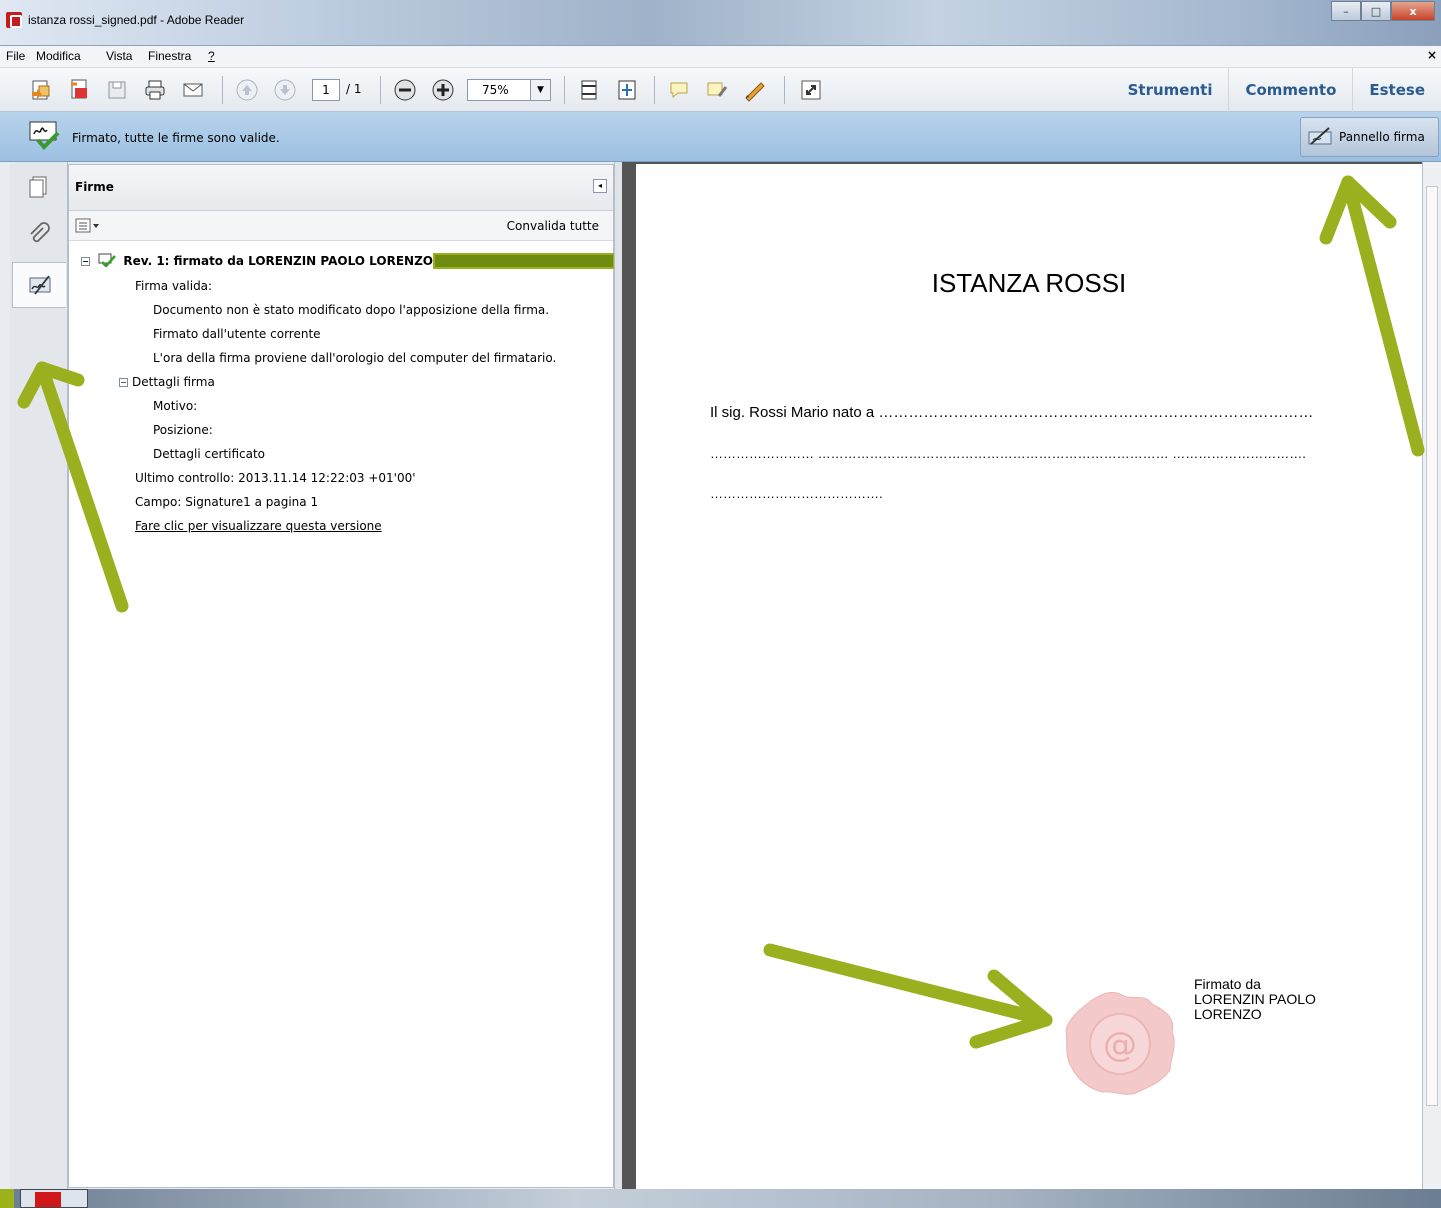 The image size is (1441, 1208). Describe the element at coordinates (341, 188) in the screenshot. I see `signatures-panel-header: Firme ◂` at that location.